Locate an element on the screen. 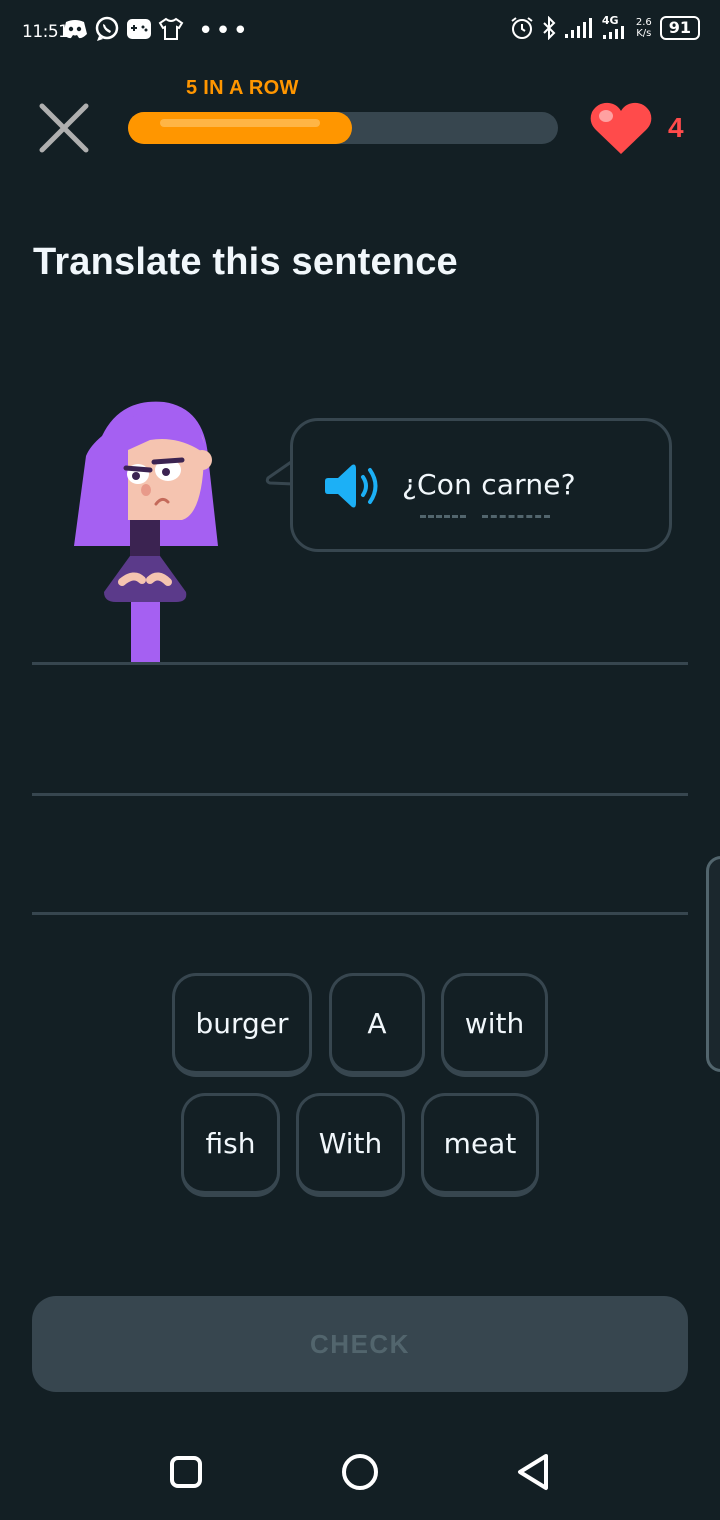 The image size is (720, 1520). word-tile: A is located at coordinates (377, 1025).